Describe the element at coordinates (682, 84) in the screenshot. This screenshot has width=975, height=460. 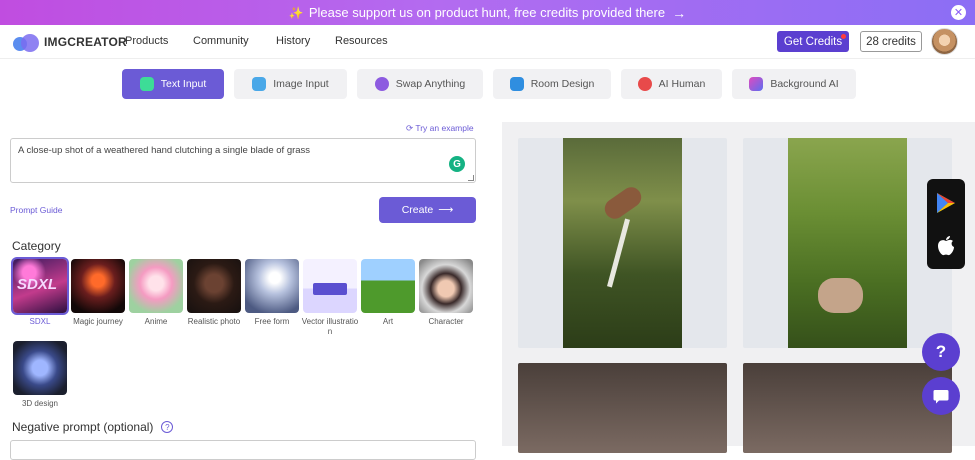
I see `tab-label: AI Human` at that location.